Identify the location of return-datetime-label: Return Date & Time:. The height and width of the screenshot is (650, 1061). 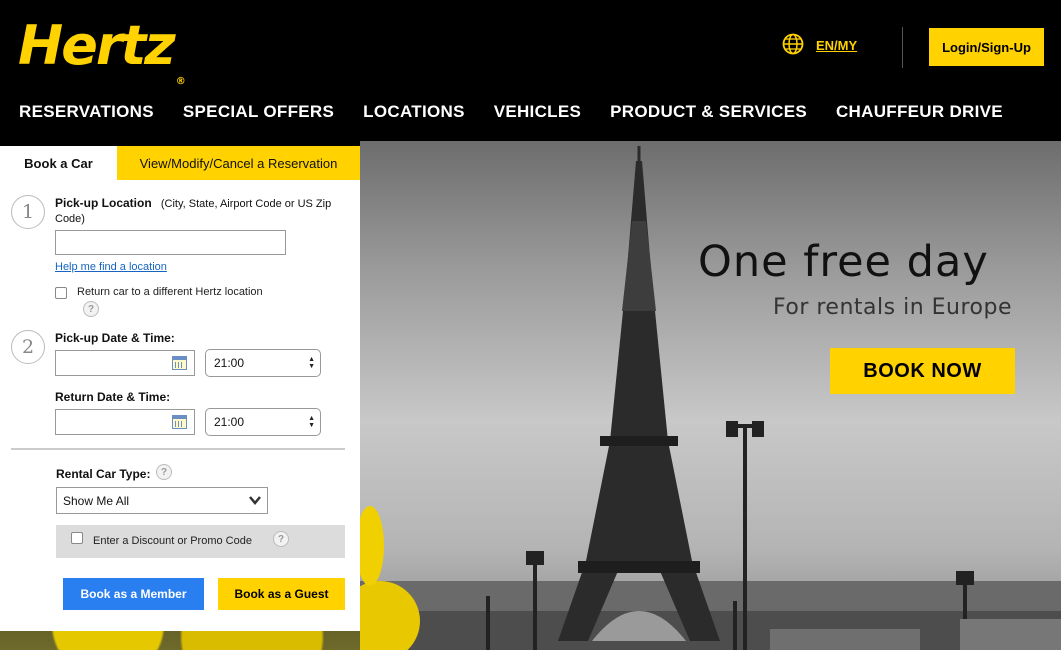
(113, 397).